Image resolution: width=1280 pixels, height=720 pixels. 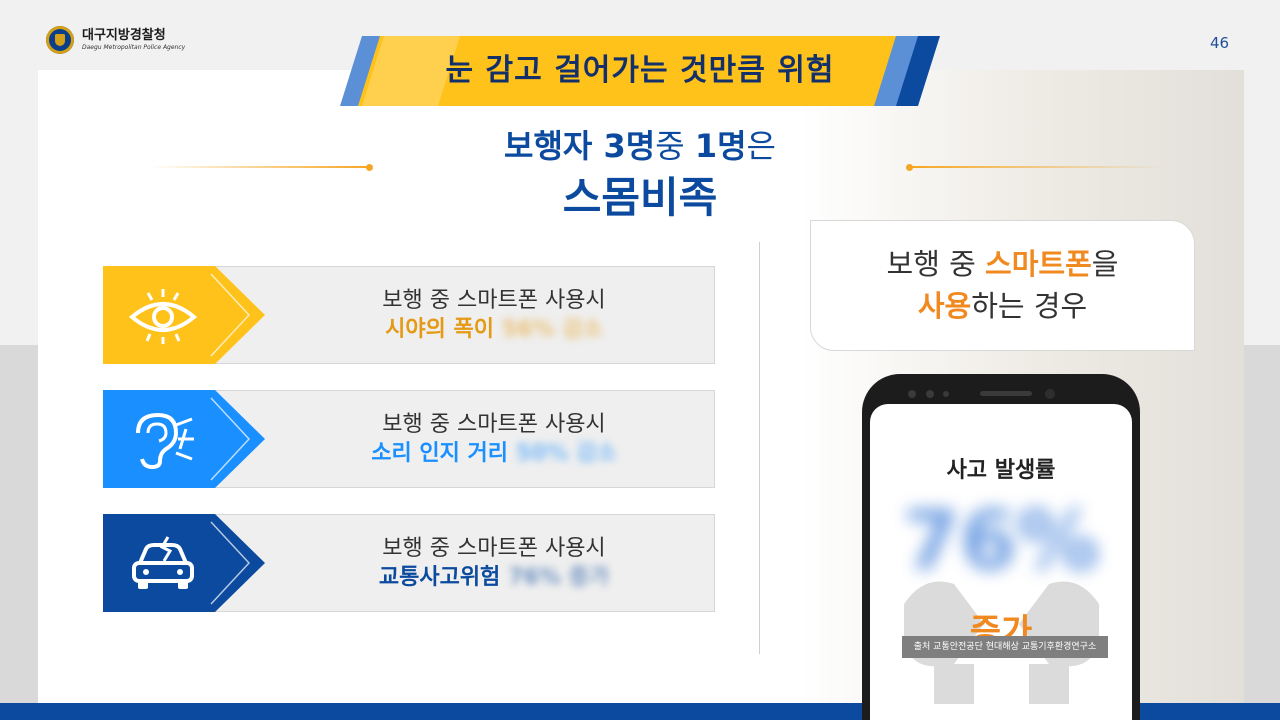 What do you see at coordinates (944, 306) in the screenshot?
I see `case-highlight-use: 사용` at bounding box center [944, 306].